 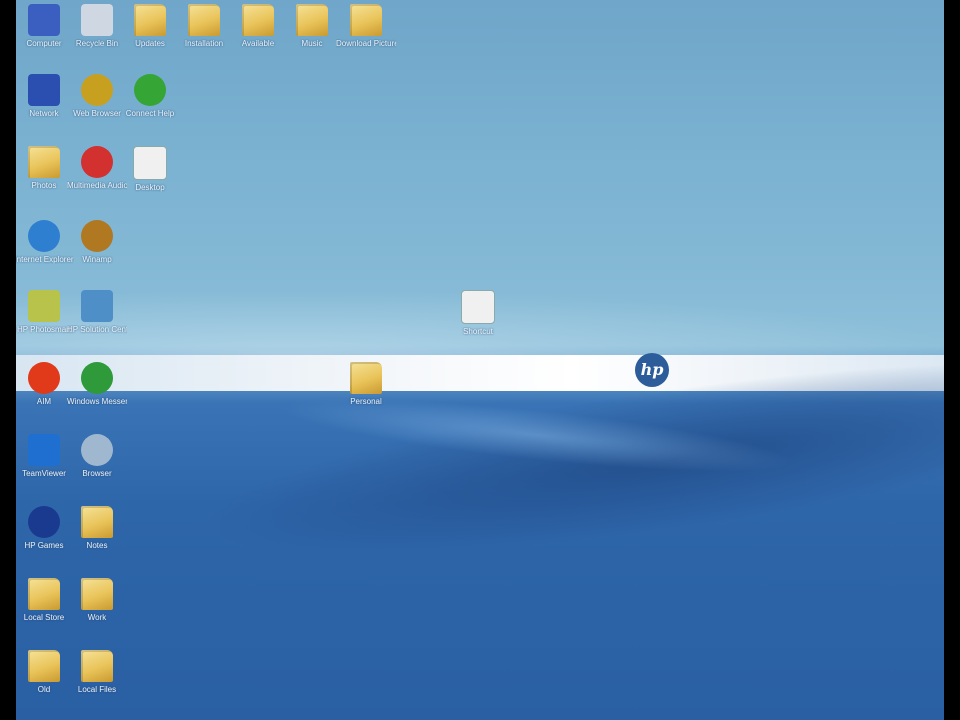 I want to click on desktop-icon: Notes, so click(x=97, y=528).